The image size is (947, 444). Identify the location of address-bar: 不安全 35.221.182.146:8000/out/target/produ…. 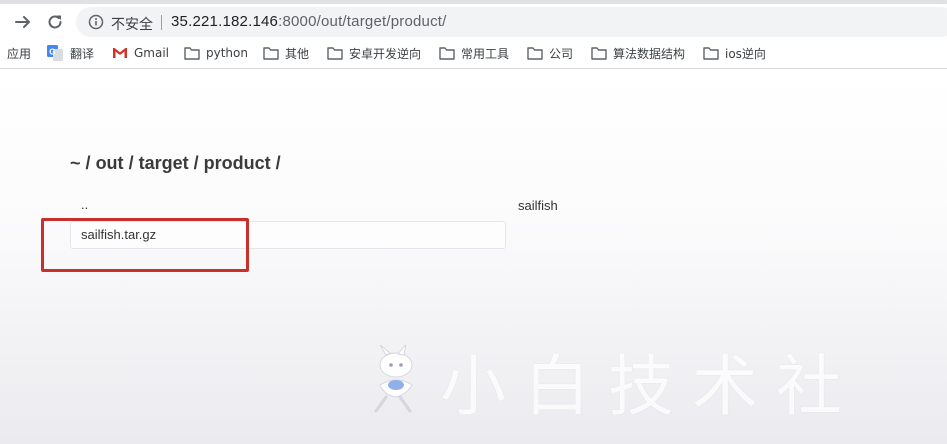
(511, 22).